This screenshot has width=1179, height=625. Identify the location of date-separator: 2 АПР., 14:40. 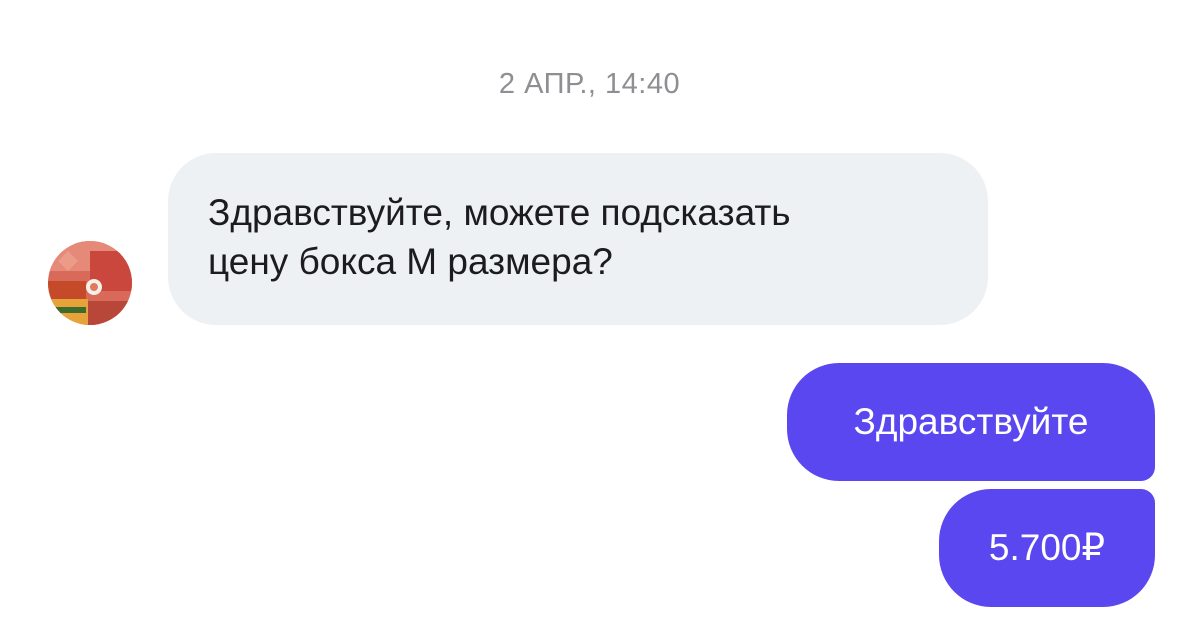
(589, 84).